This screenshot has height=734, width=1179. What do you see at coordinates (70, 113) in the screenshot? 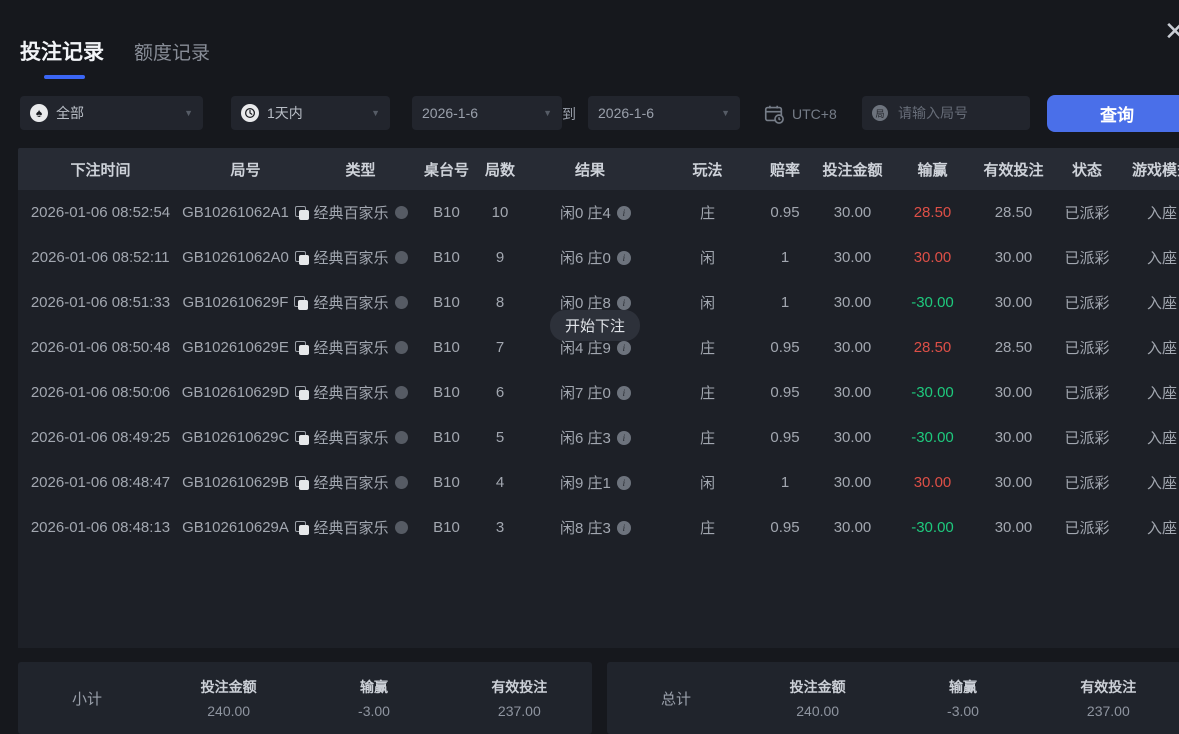
I see `game-type-value: 全部` at bounding box center [70, 113].